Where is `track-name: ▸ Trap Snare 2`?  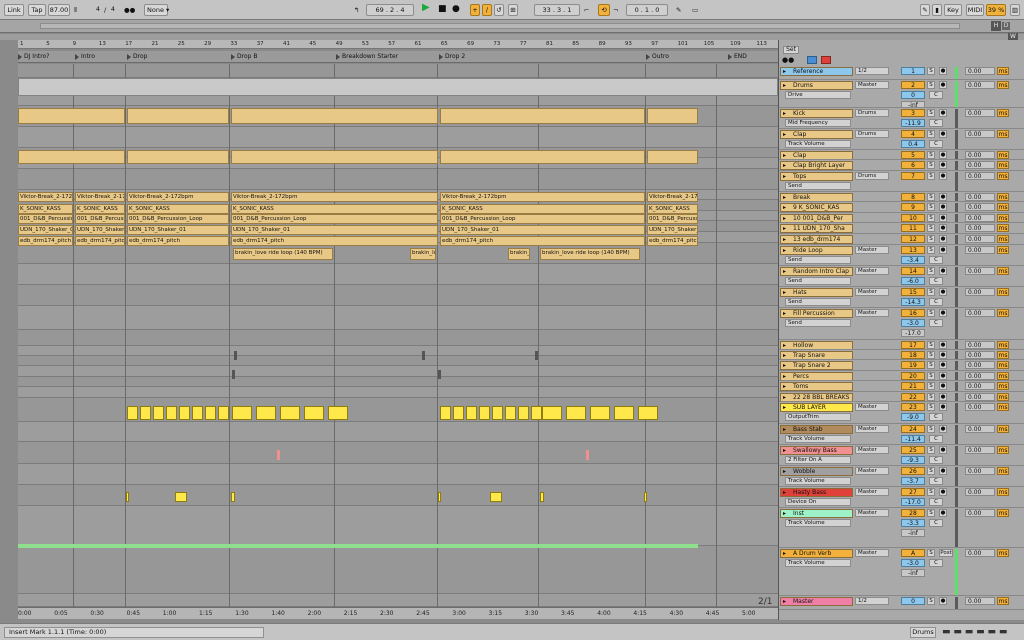
track-name: ▸ Trap Snare 2 is located at coordinates (816, 365).